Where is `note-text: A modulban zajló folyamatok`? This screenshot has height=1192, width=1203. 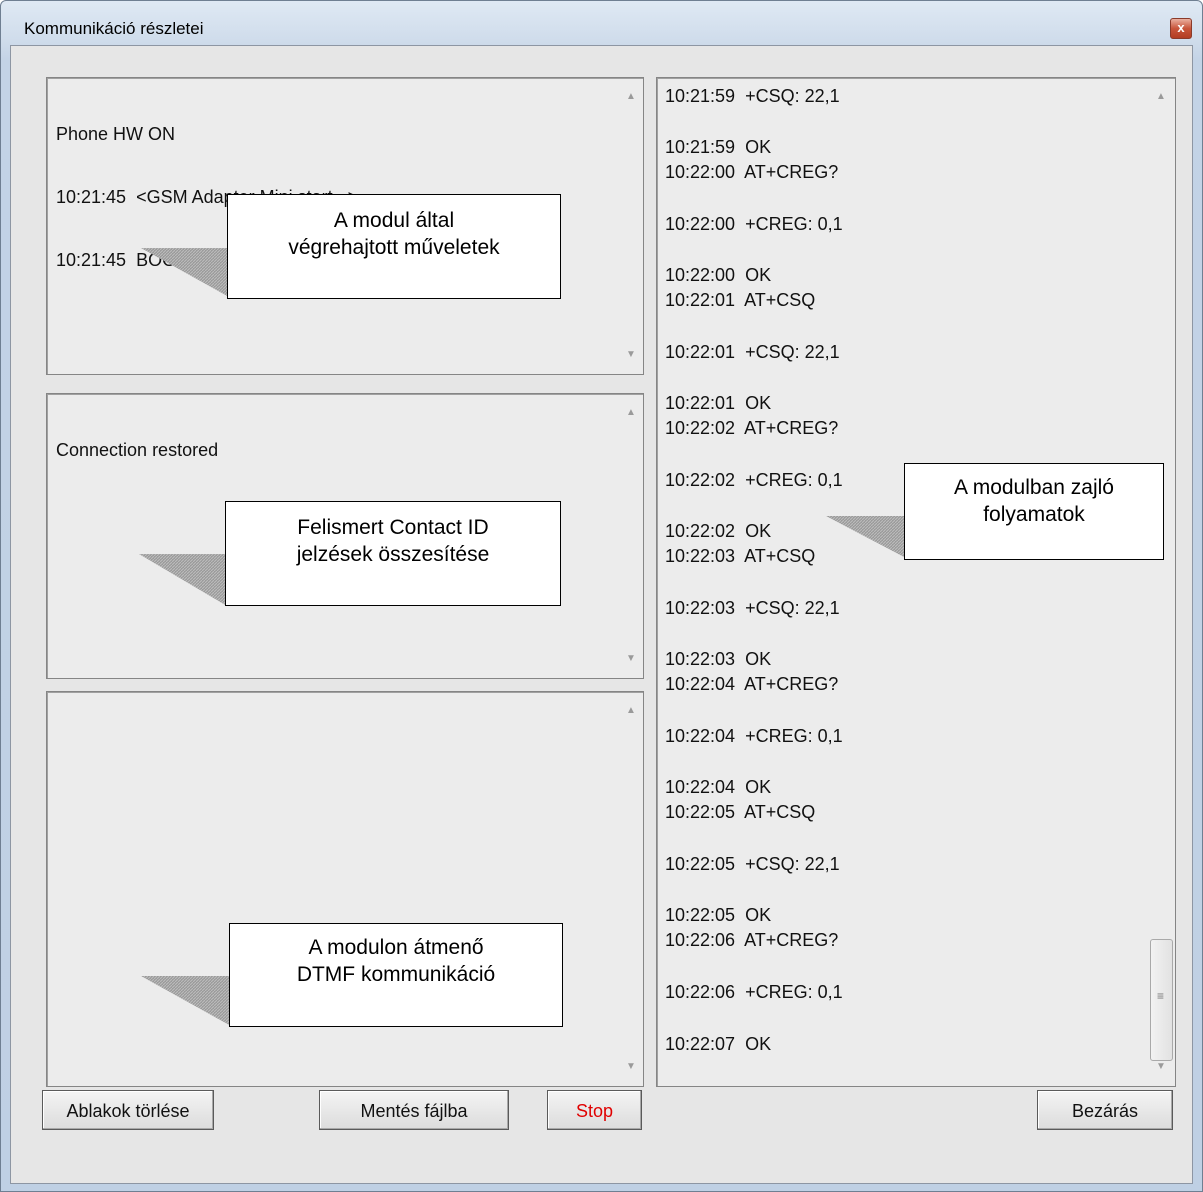 note-text: A modulban zajló folyamatok is located at coordinates (1034, 501).